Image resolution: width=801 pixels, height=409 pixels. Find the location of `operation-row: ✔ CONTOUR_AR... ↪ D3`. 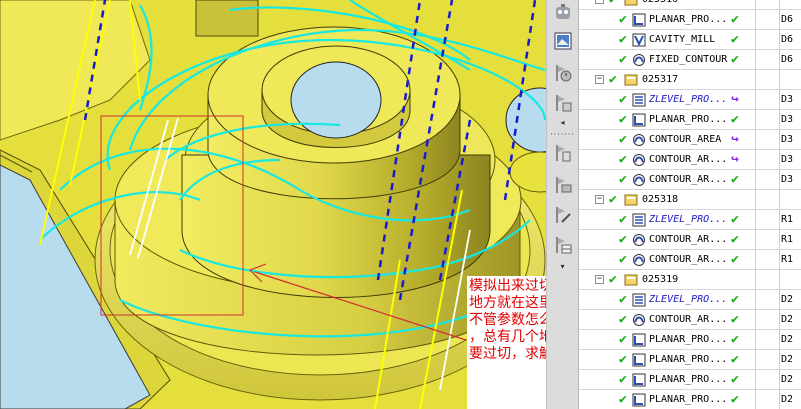

operation-row: ✔ CONTOUR_AR... ↪ D3 is located at coordinates (690, 160).